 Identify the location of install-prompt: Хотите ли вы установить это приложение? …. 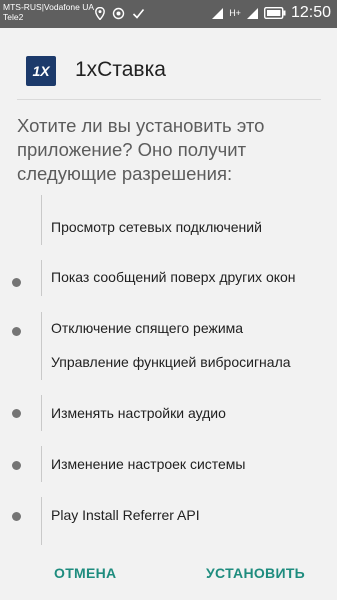
(141, 149).